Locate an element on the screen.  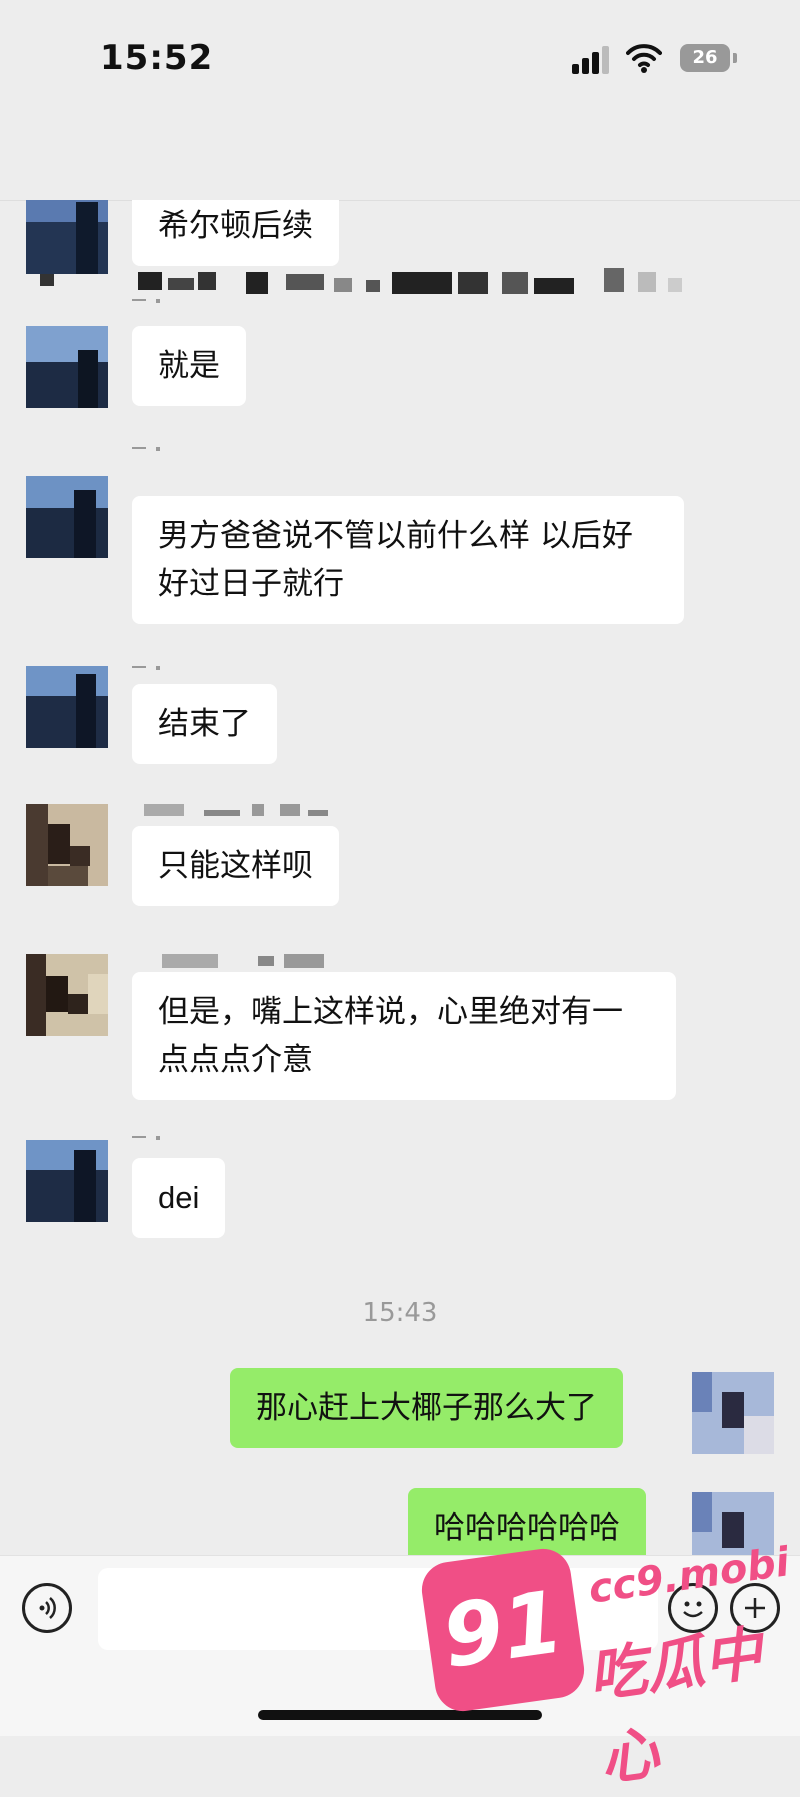
message-bubble: 希尔顿后续 is located at coordinates (235, 233).